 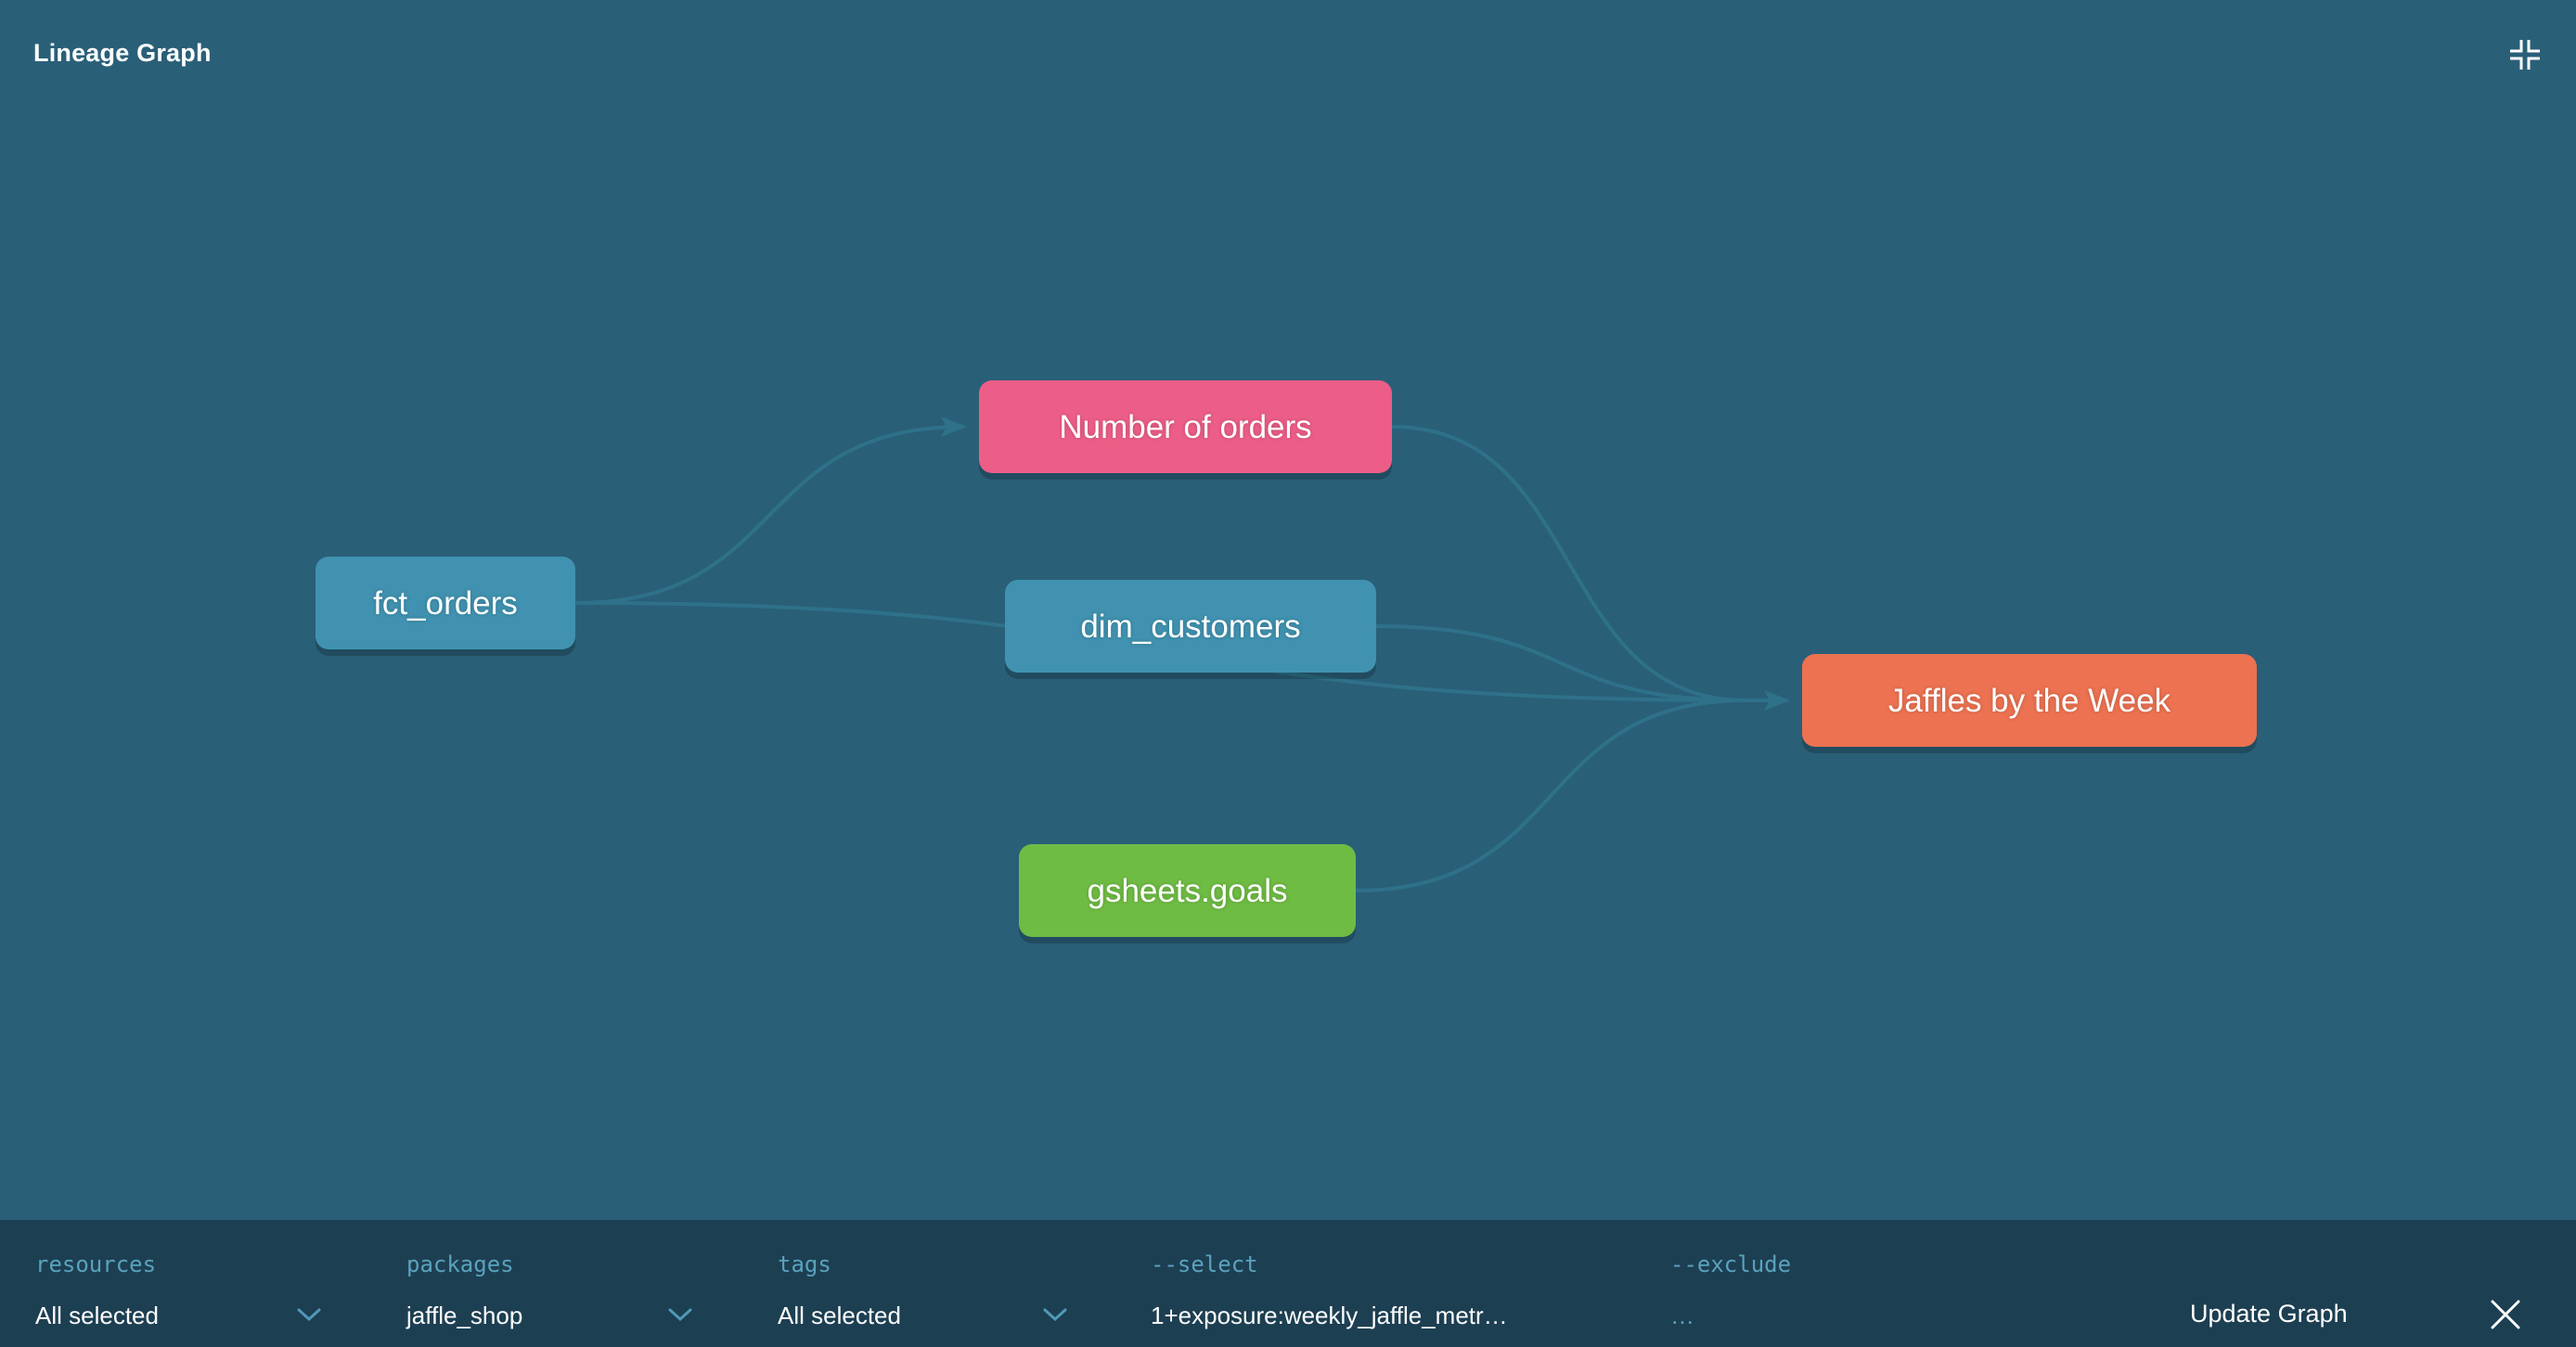 I want to click on toolbar-value-resources: All selected, so click(x=97, y=1316).